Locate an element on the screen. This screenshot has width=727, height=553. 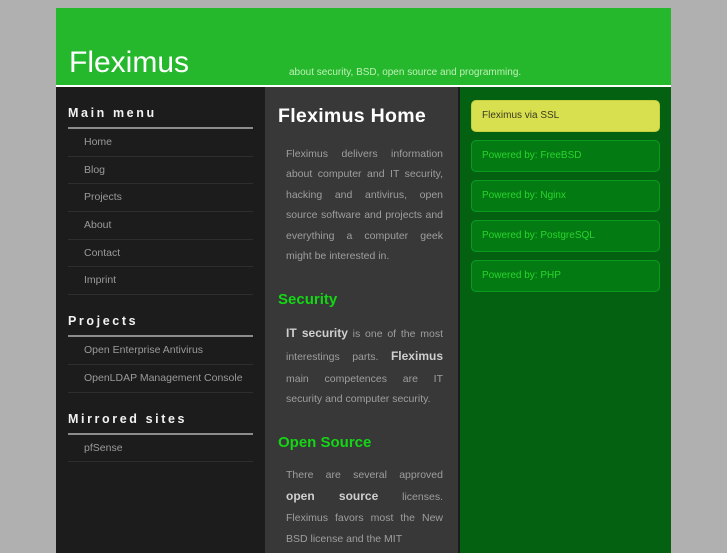
section-heading-security: Security is located at coordinates (308, 299).